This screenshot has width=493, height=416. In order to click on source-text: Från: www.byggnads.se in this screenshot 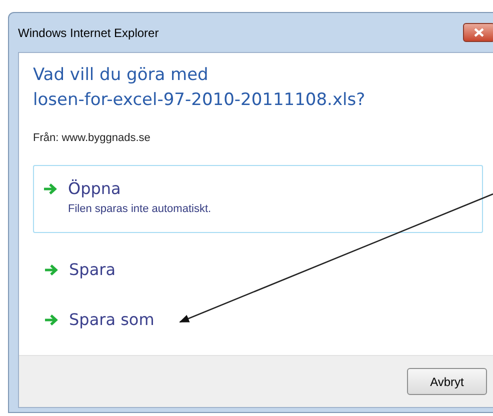, I will do `click(92, 138)`.